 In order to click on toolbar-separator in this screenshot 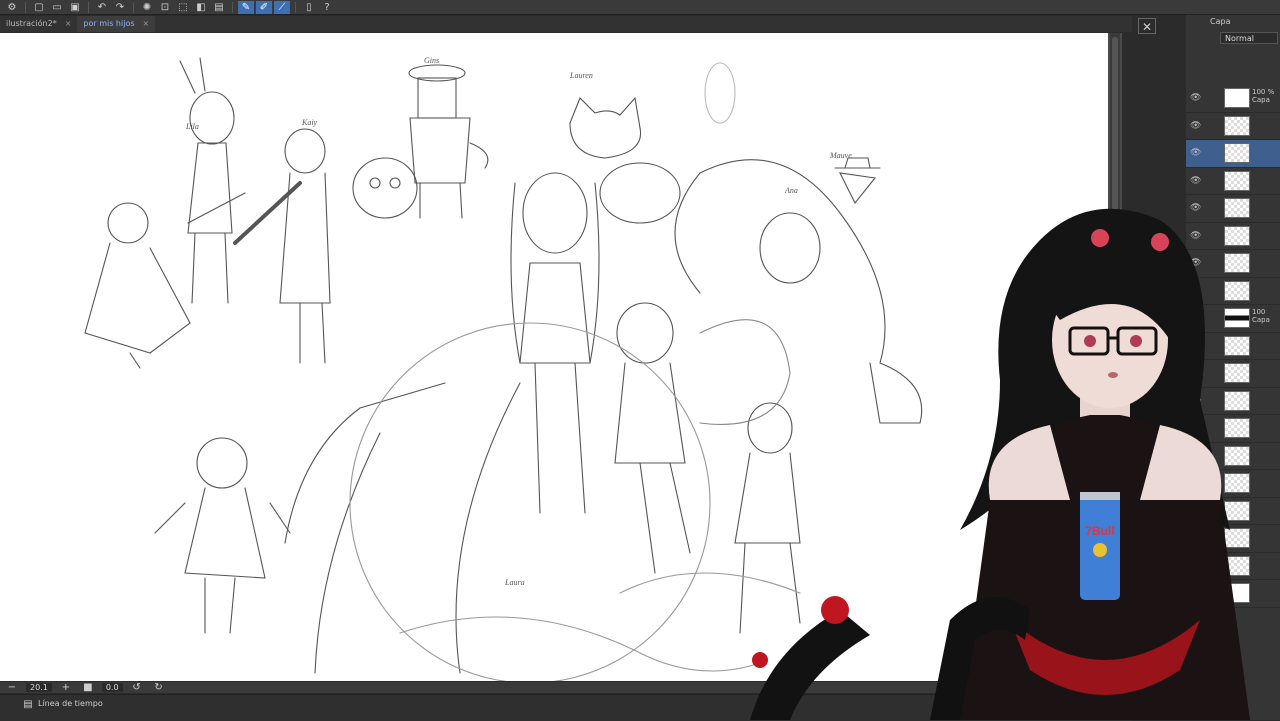, I will do `click(133, 7)`.